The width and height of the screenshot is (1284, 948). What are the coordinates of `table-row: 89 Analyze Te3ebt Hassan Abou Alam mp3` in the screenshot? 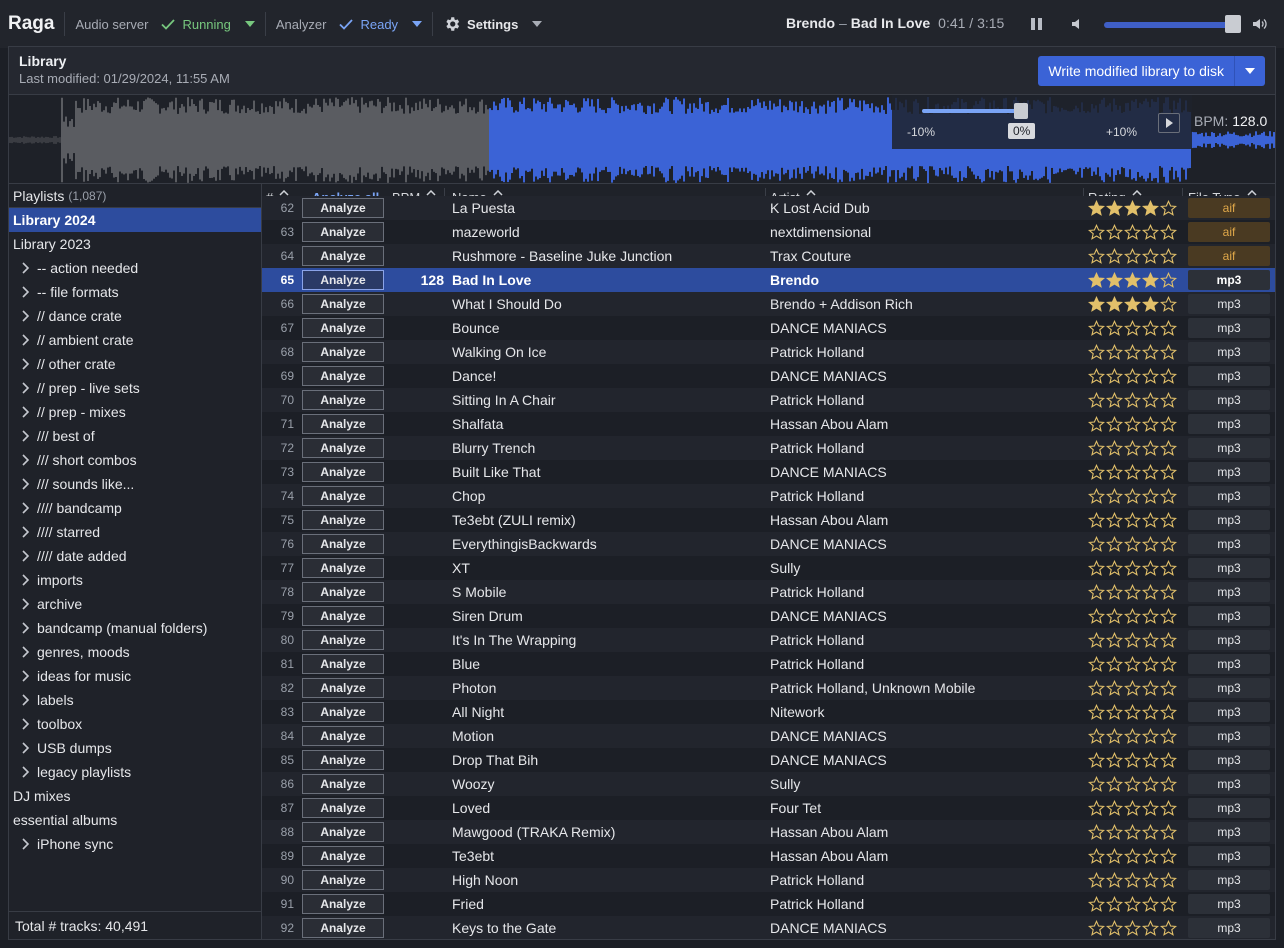 It's located at (768, 856).